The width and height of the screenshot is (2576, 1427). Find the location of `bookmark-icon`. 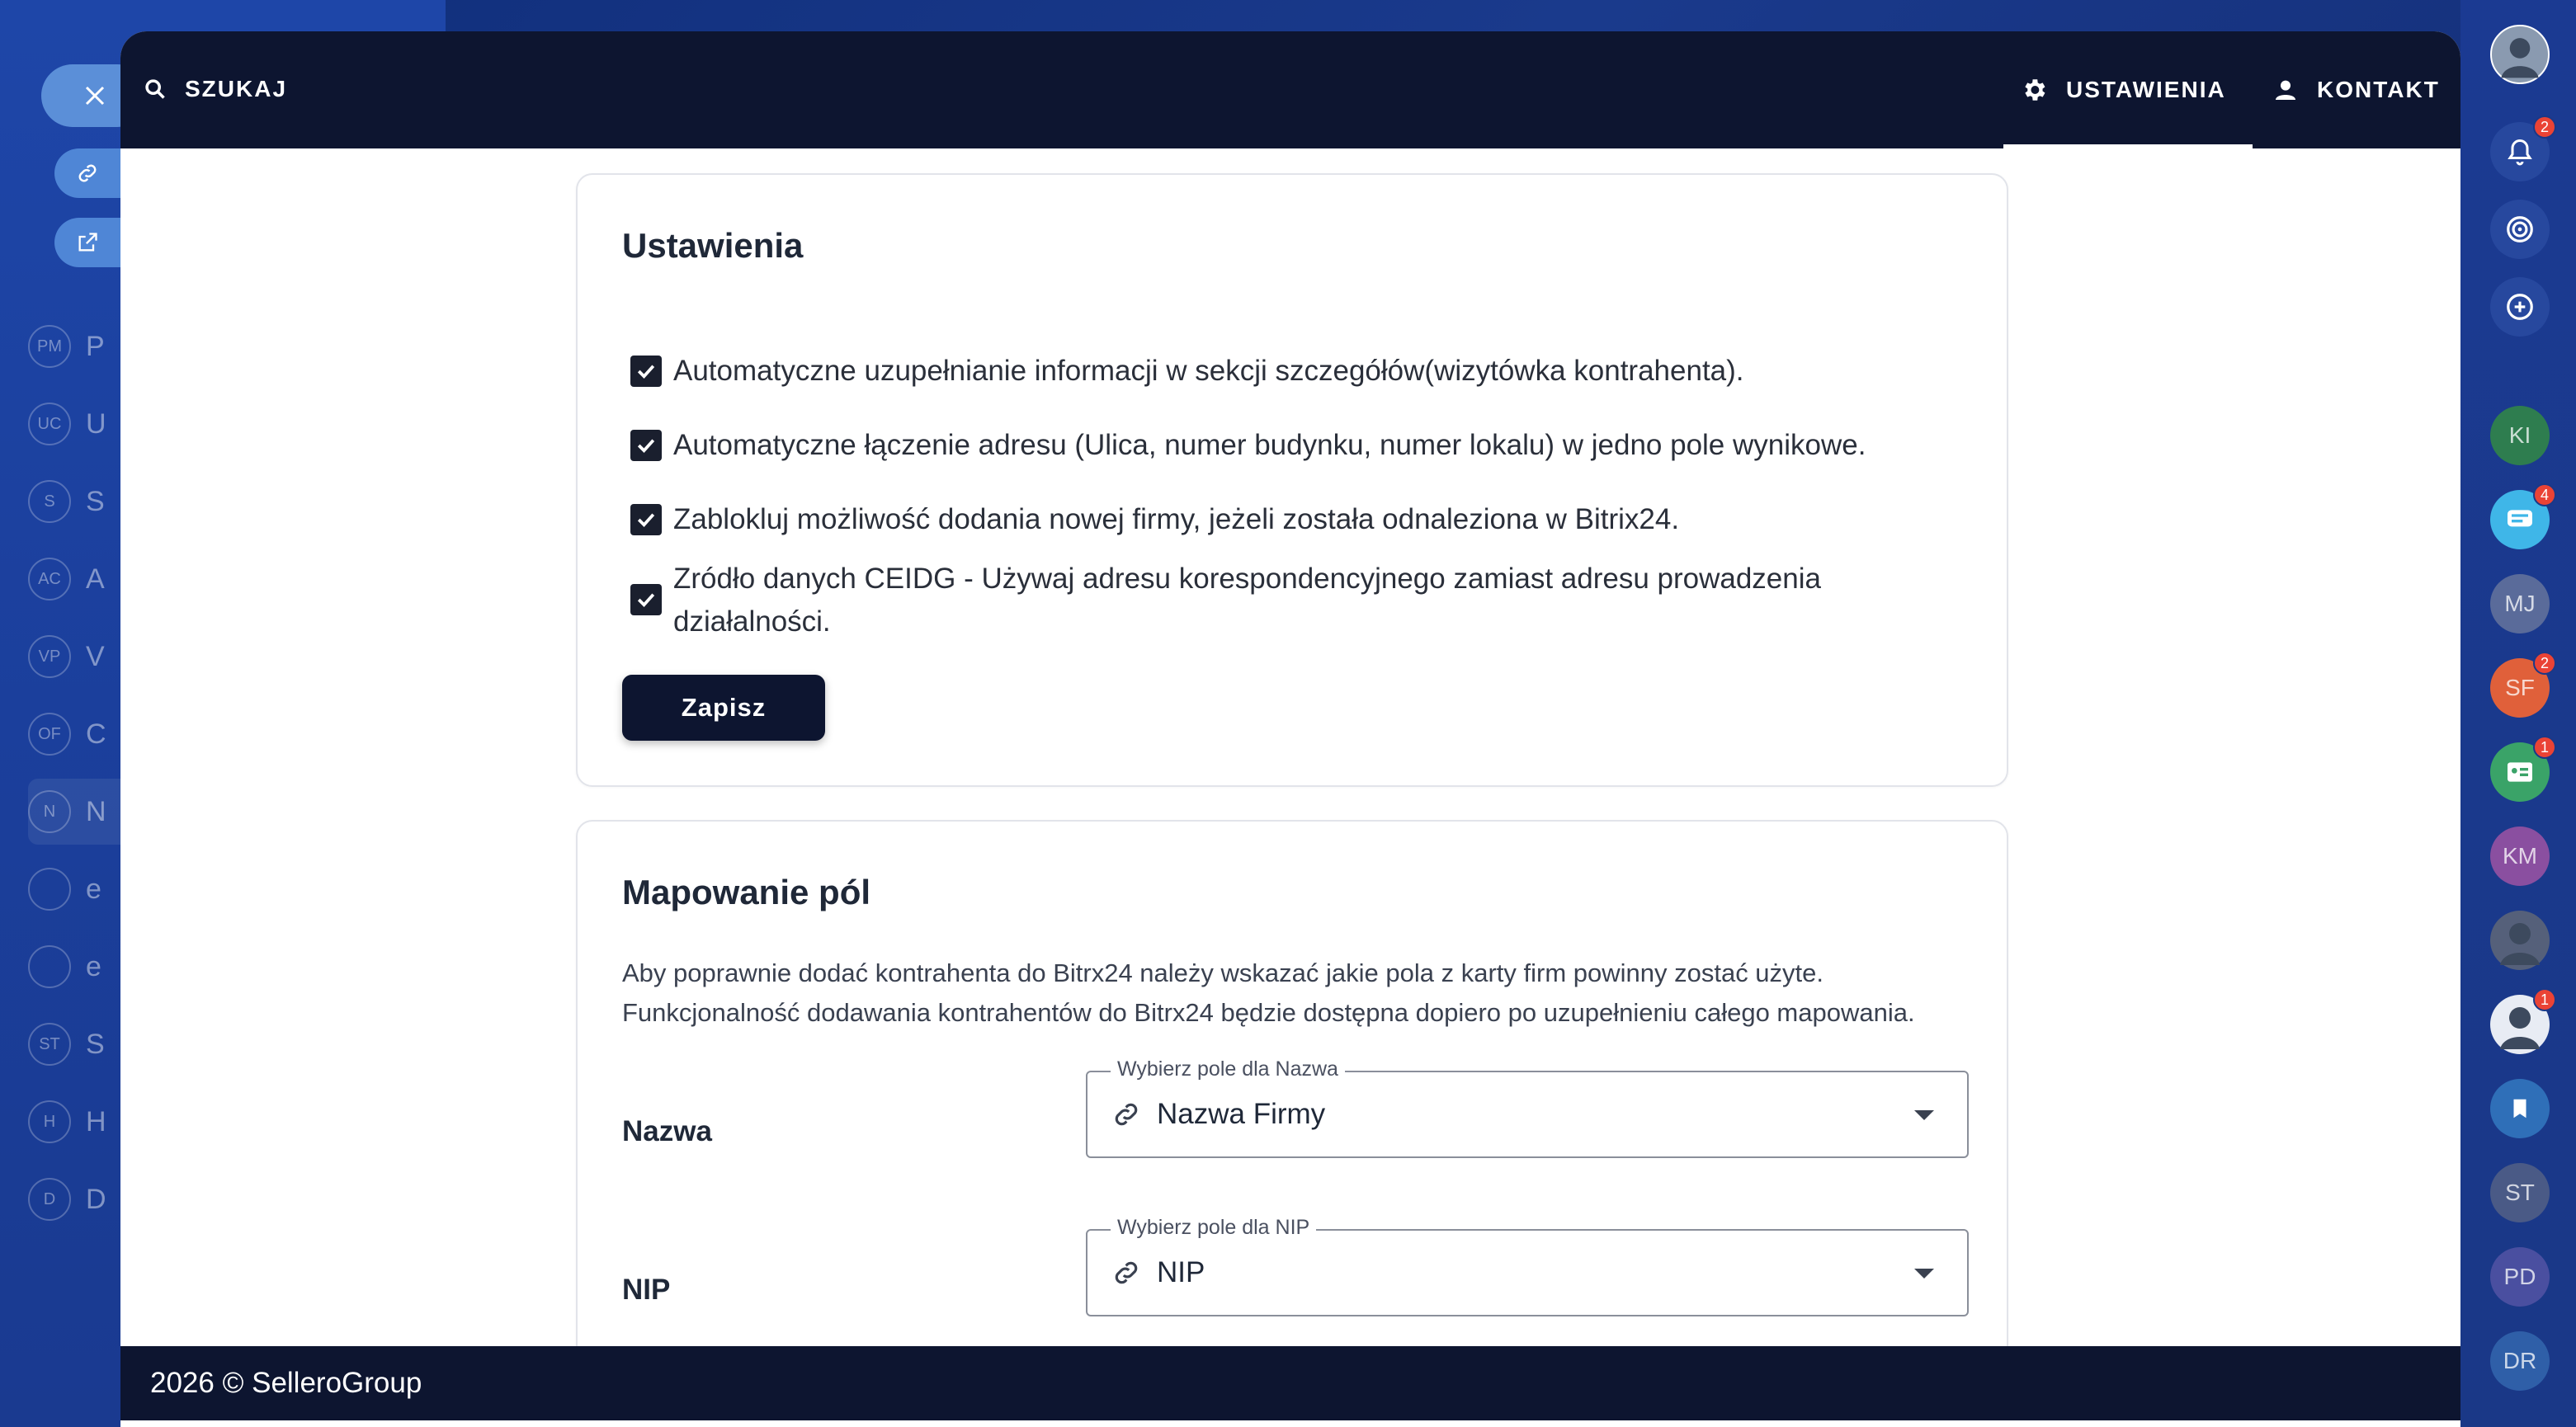

bookmark-icon is located at coordinates (2520, 1108).